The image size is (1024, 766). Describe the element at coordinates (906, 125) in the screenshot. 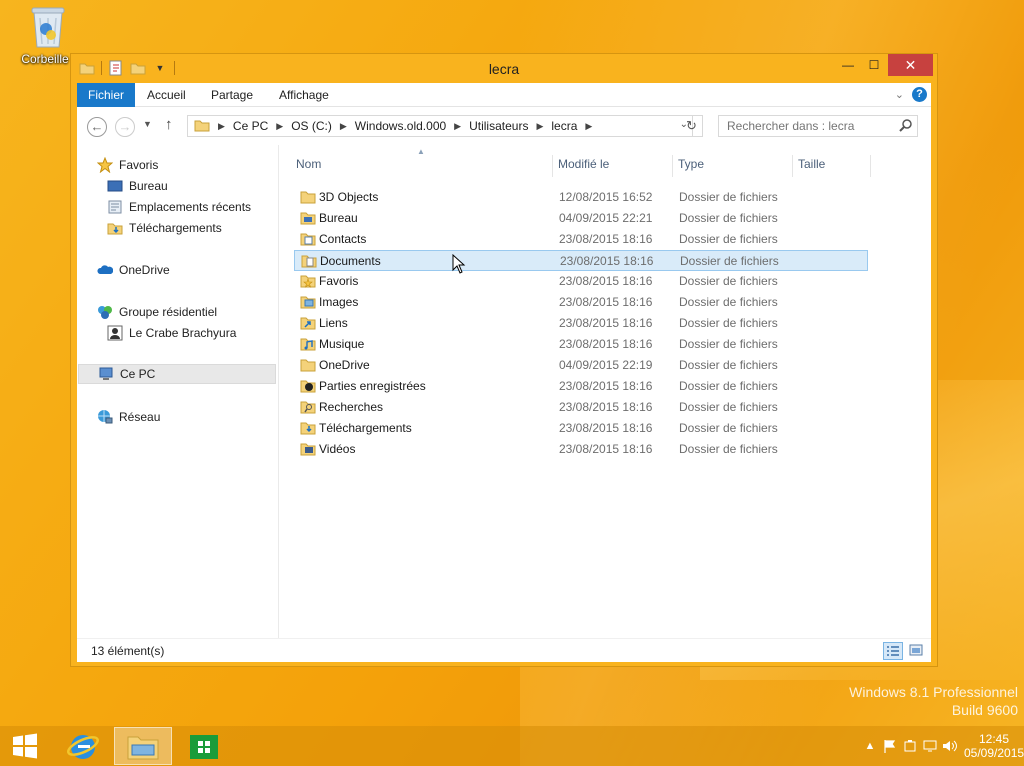

I see `search-icon` at that location.